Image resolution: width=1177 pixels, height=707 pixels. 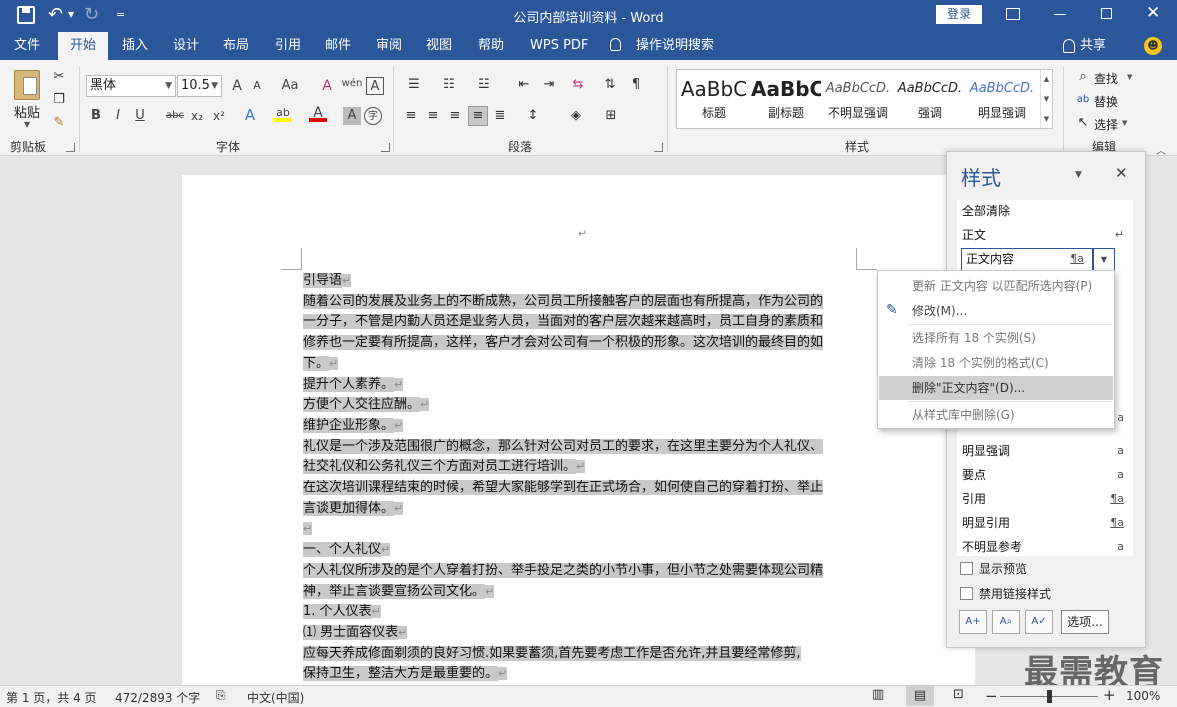 What do you see at coordinates (1161, 149) in the screenshot?
I see `collapse-ribbon-icon: ︿` at bounding box center [1161, 149].